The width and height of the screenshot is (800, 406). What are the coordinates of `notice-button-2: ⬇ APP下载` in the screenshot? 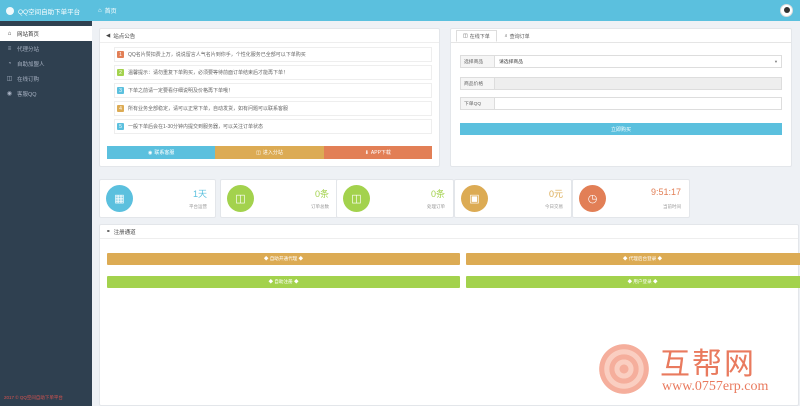 It's located at (377, 152).